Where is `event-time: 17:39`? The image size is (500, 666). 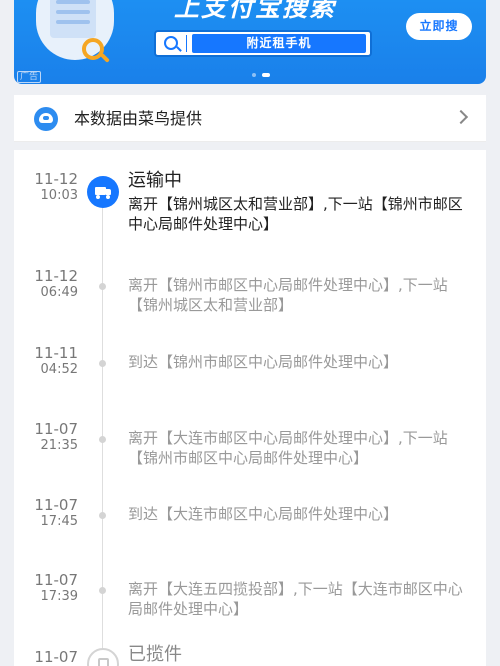
event-time: 17:39 is located at coordinates (59, 596).